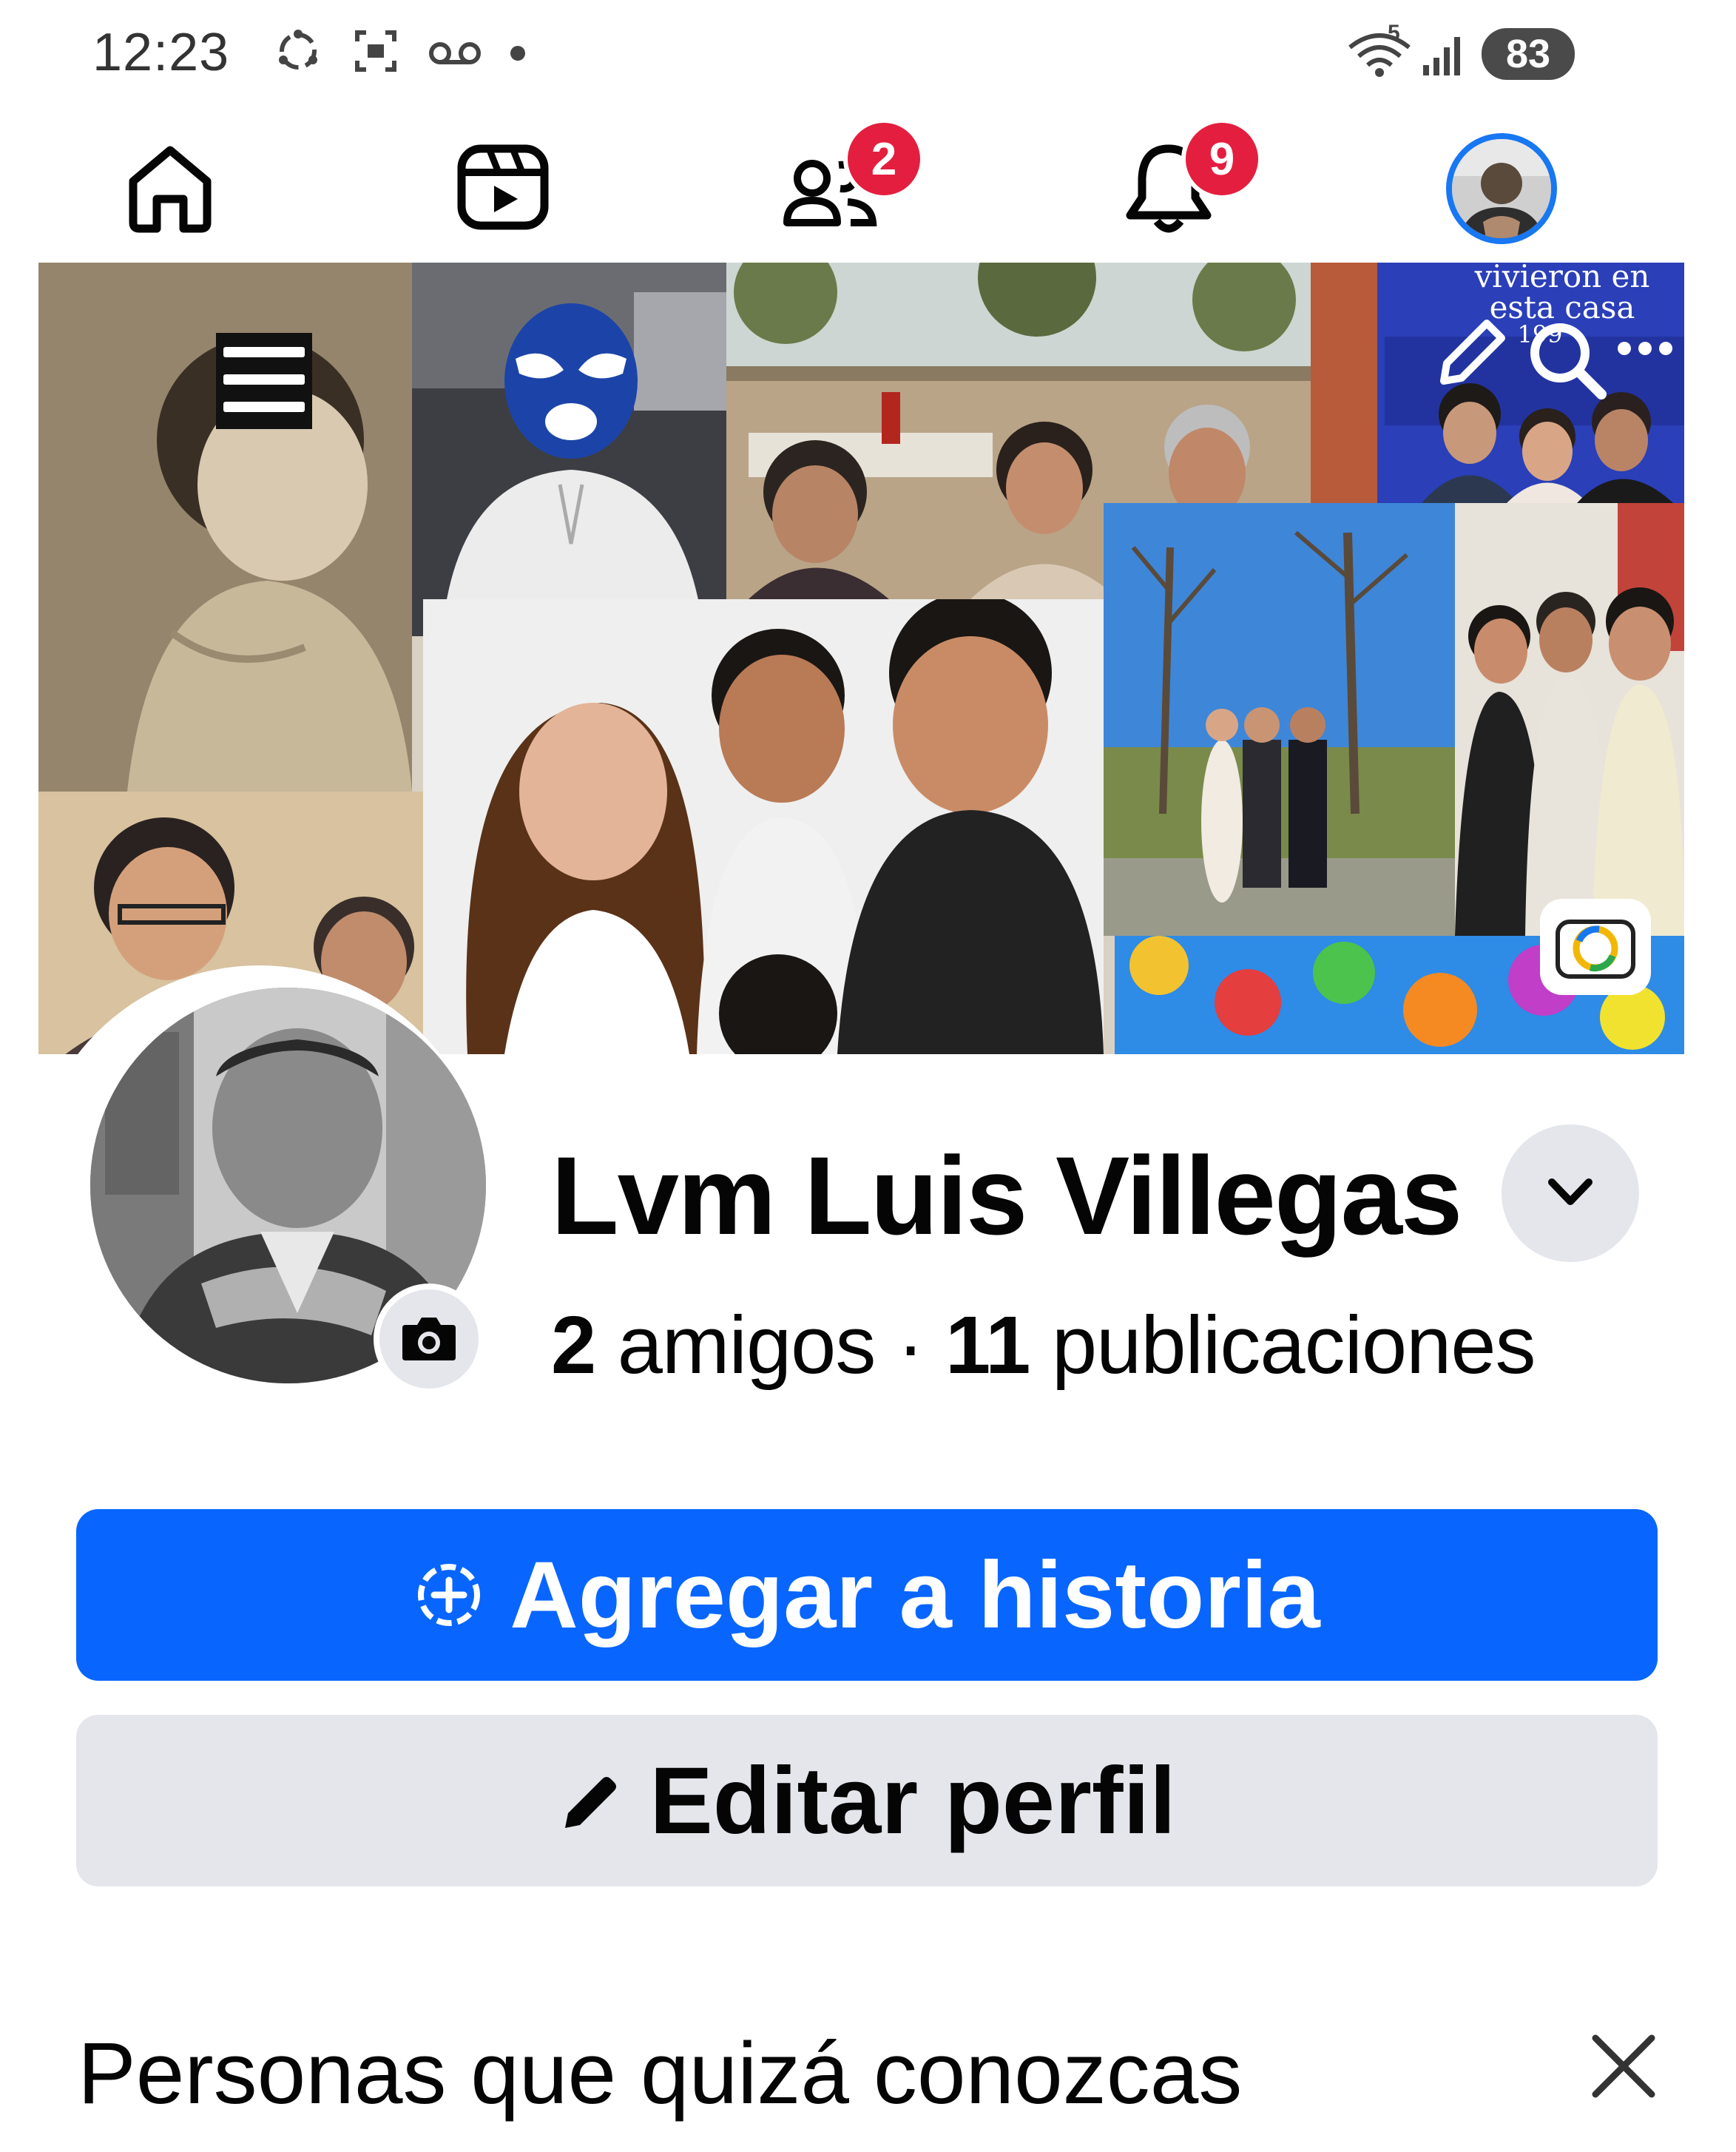 The width and height of the screenshot is (1736, 2152). I want to click on nav-profile, so click(1501, 189).